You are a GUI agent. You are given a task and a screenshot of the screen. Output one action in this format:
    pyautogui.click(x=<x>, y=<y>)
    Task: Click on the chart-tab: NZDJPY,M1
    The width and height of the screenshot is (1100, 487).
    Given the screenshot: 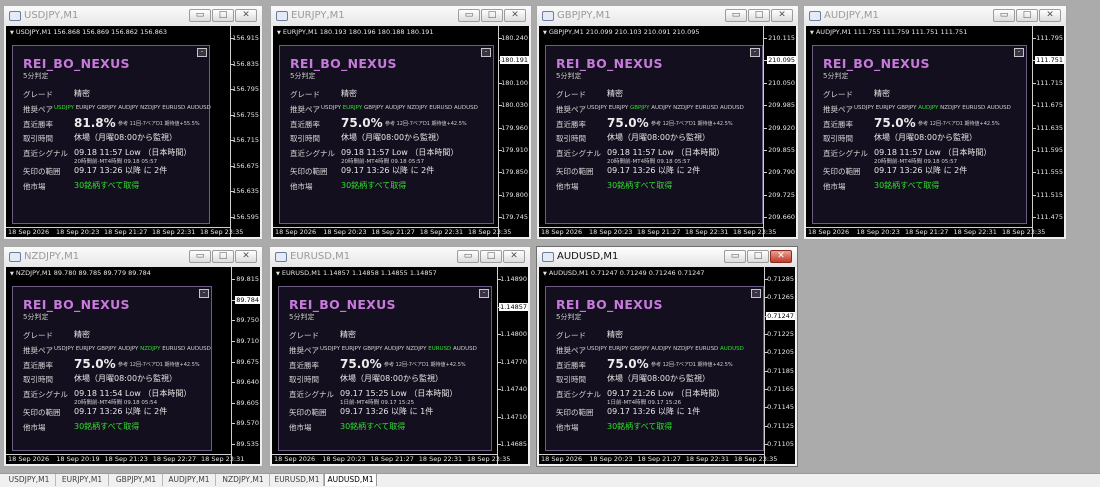 What is the action you would take?
    pyautogui.click(x=243, y=480)
    